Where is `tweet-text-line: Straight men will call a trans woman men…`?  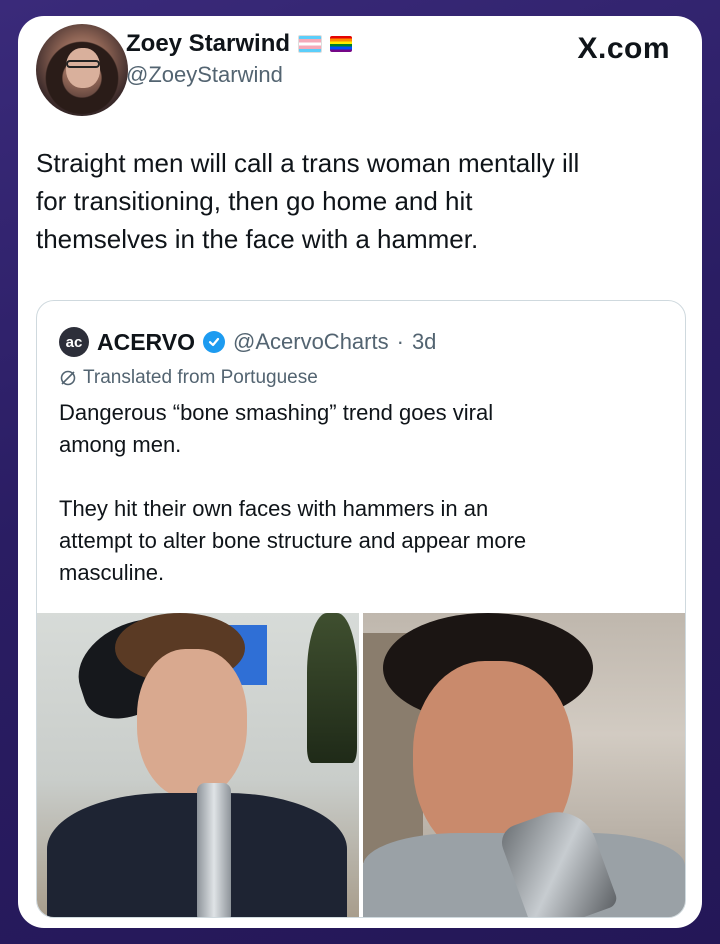 tweet-text-line: Straight men will call a trans woman men… is located at coordinates (308, 163).